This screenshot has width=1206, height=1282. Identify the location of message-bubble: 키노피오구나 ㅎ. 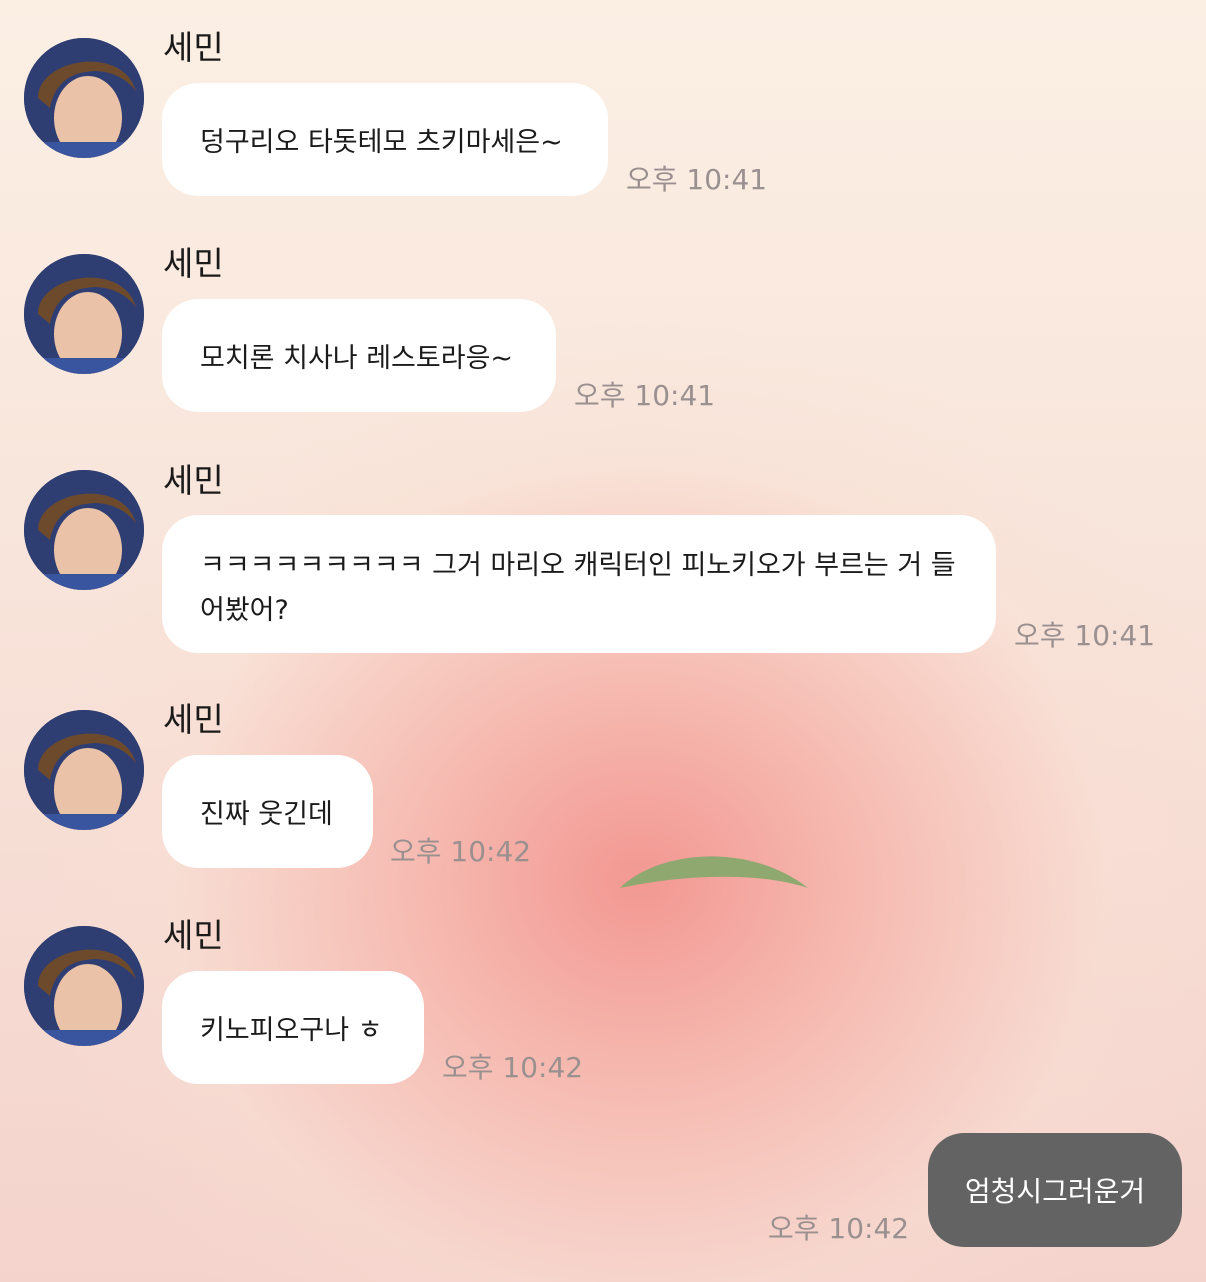
(293, 1027).